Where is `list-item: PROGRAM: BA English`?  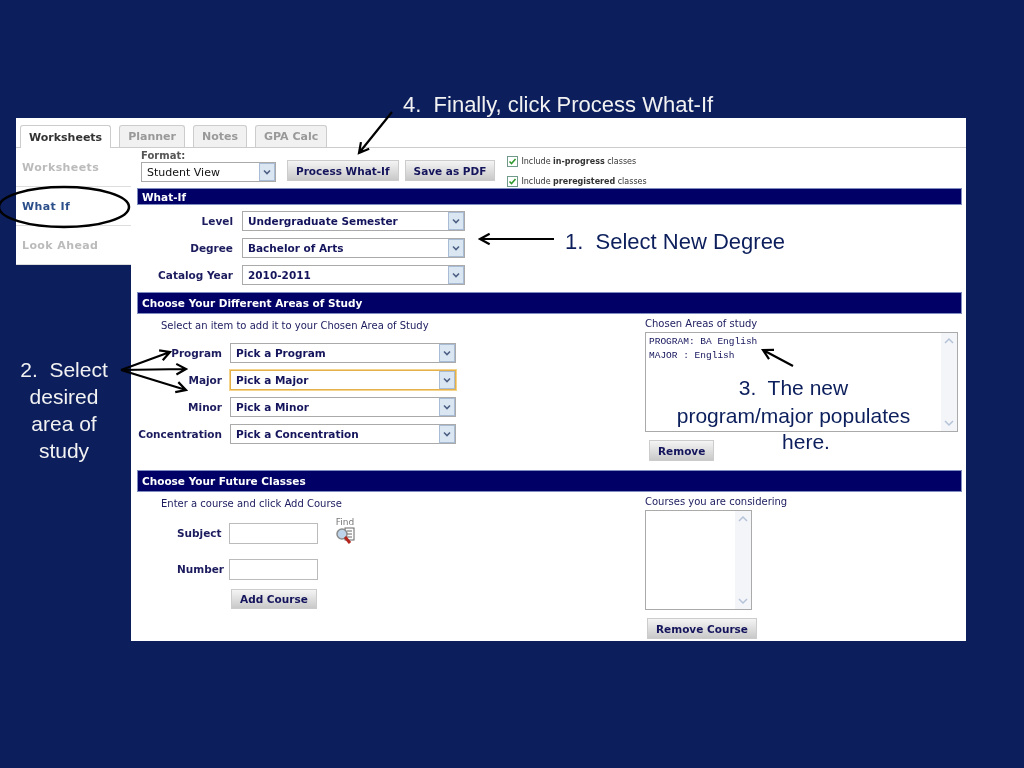 list-item: PROGRAM: BA English is located at coordinates (703, 342).